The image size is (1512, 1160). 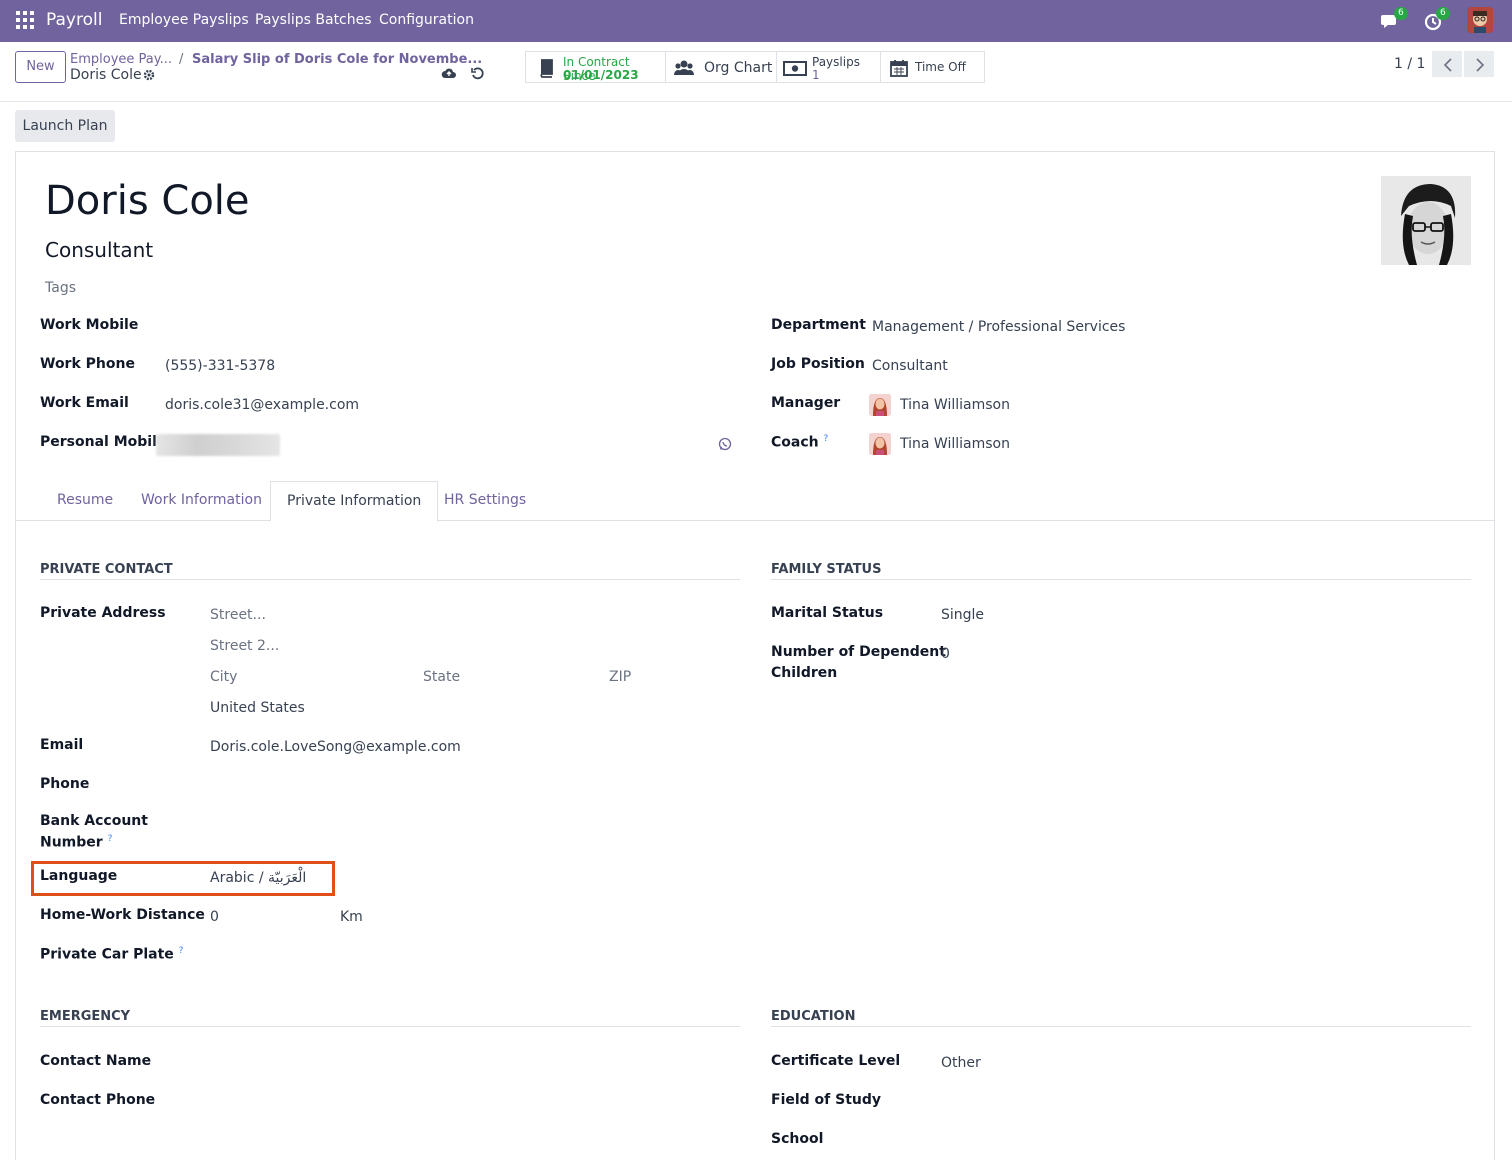 I want to click on state-input: State, so click(x=441, y=677).